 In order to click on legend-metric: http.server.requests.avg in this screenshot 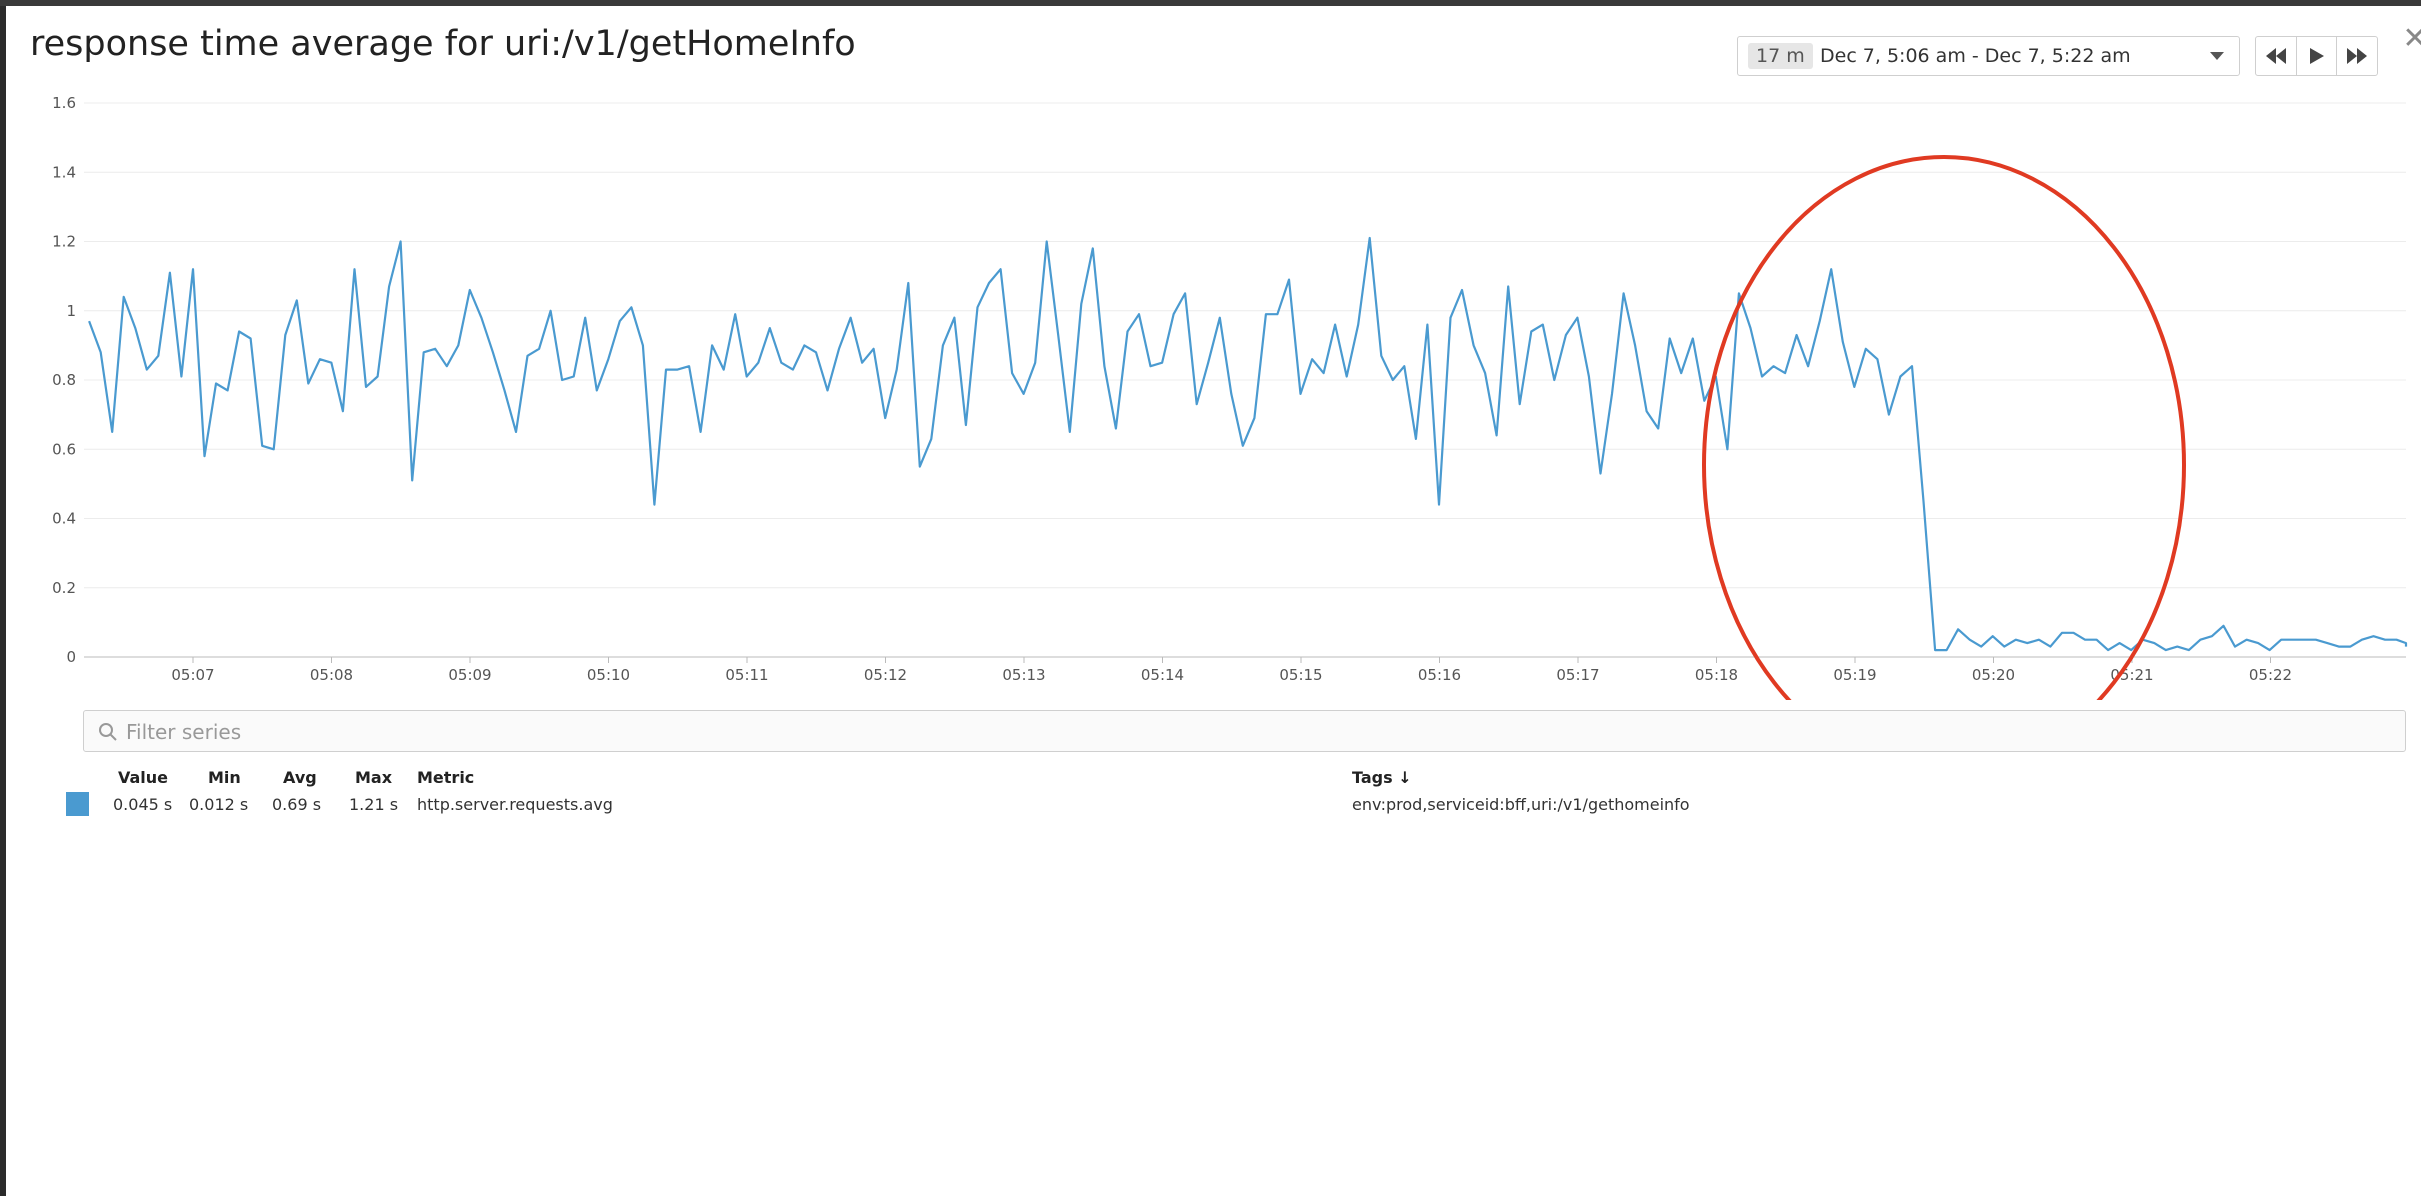, I will do `click(515, 804)`.